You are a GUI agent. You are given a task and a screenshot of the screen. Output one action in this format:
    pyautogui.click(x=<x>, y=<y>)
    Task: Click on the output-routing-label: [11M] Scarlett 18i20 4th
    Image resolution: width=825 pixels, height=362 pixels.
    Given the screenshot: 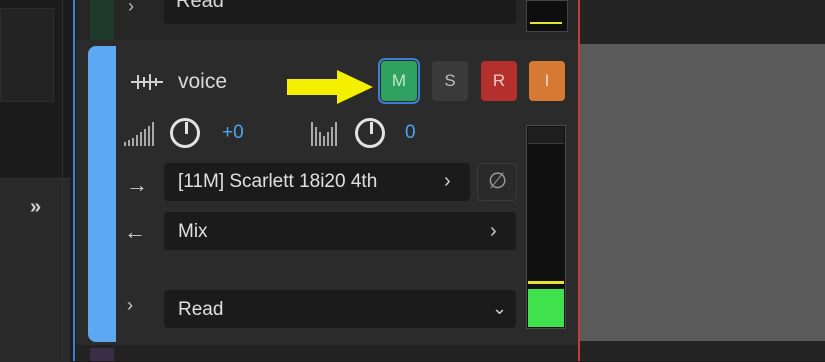 What is the action you would take?
    pyautogui.click(x=278, y=181)
    